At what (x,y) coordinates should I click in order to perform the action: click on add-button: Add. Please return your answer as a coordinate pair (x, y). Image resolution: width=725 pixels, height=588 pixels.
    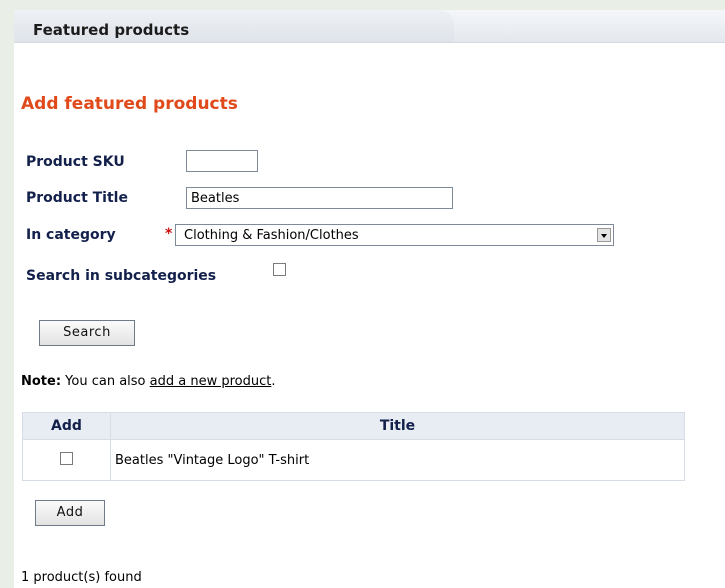
    Looking at the image, I should click on (70, 513).